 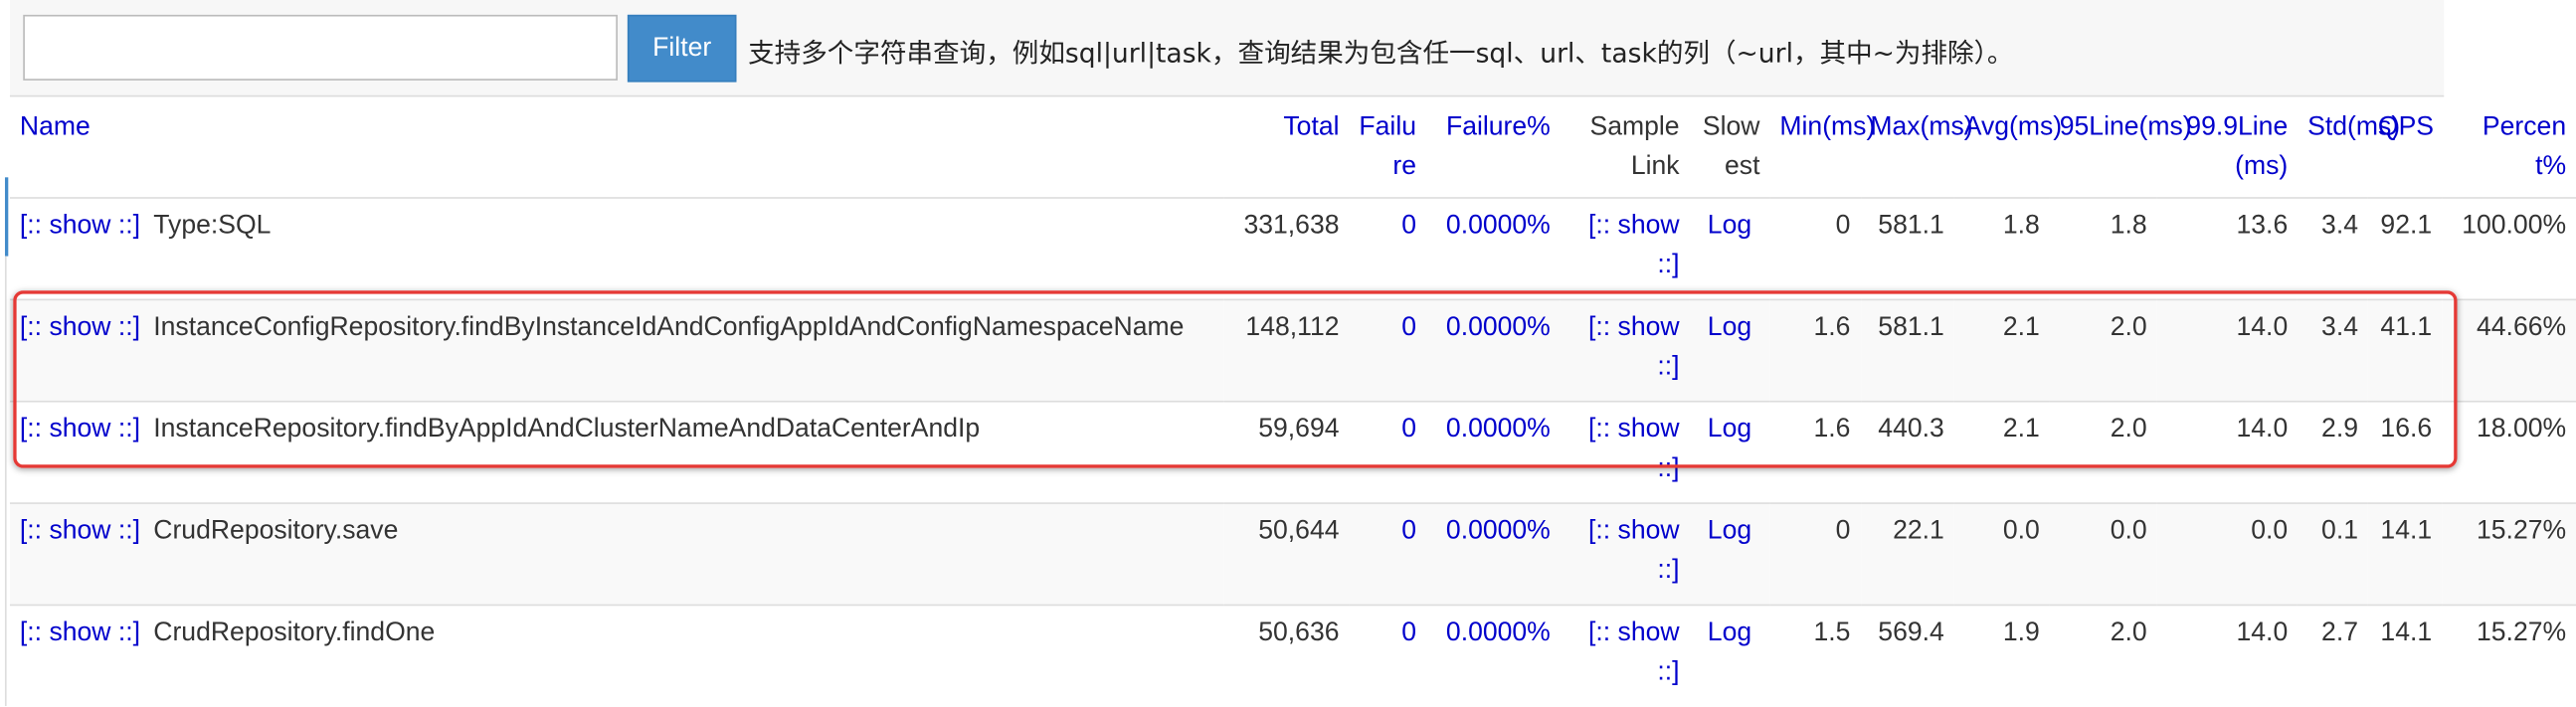 What do you see at coordinates (2227, 248) in the screenshot?
I see `row-999line: 13.6` at bounding box center [2227, 248].